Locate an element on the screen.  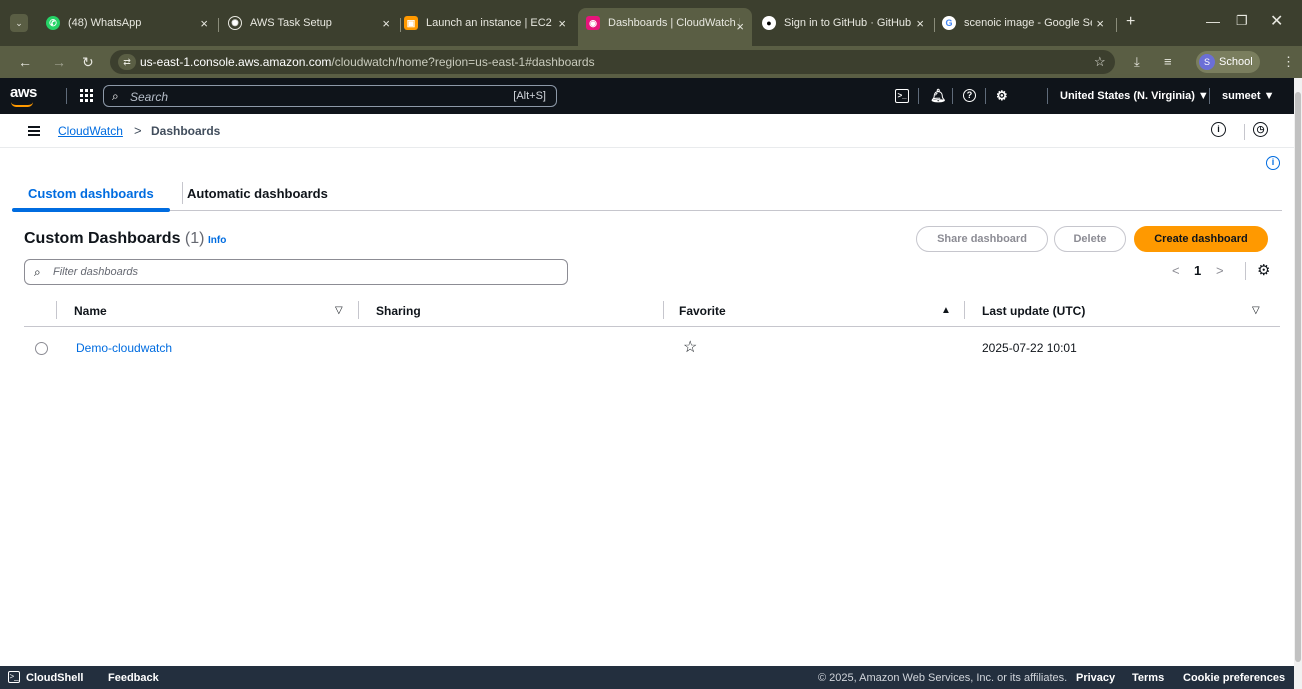
download-icon: ⤓ is located at coordinates (1137, 62).